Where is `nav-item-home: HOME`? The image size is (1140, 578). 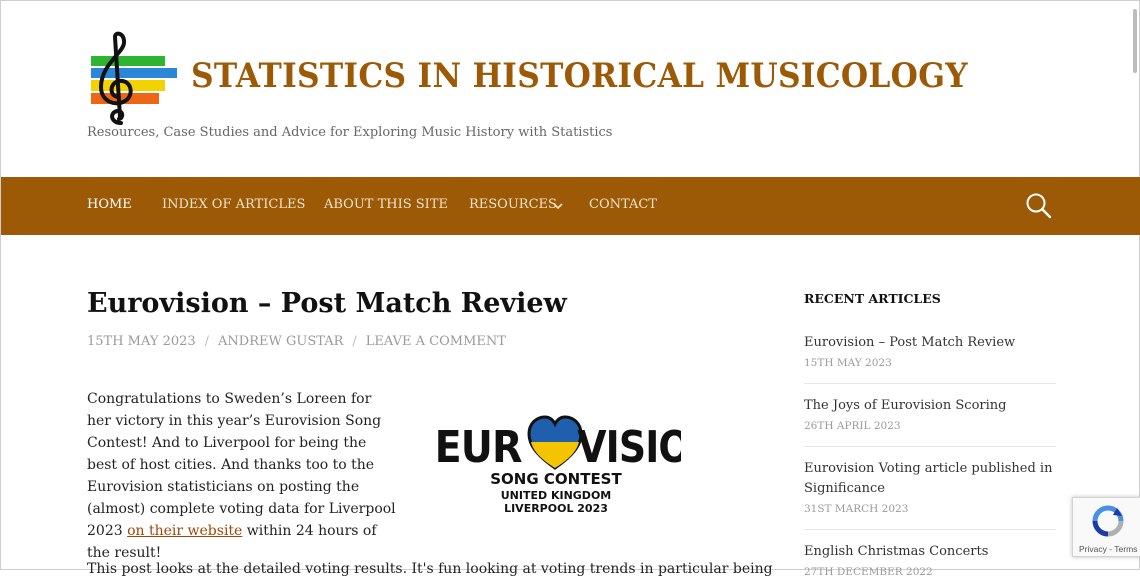 nav-item-home: HOME is located at coordinates (109, 204).